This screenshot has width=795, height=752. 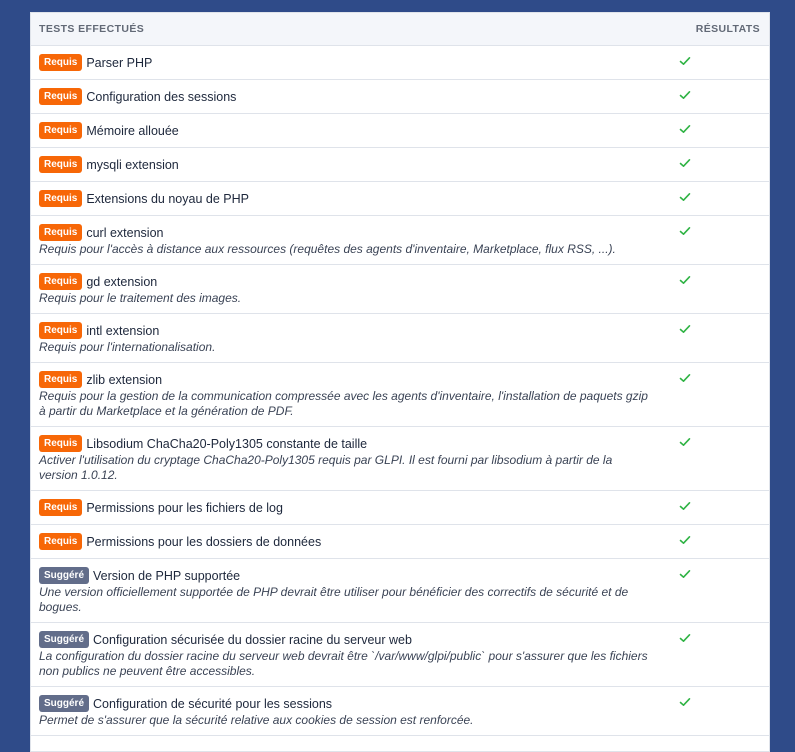 I want to click on test-heading: Suggéré Version de PHP supportée, so click(x=346, y=575).